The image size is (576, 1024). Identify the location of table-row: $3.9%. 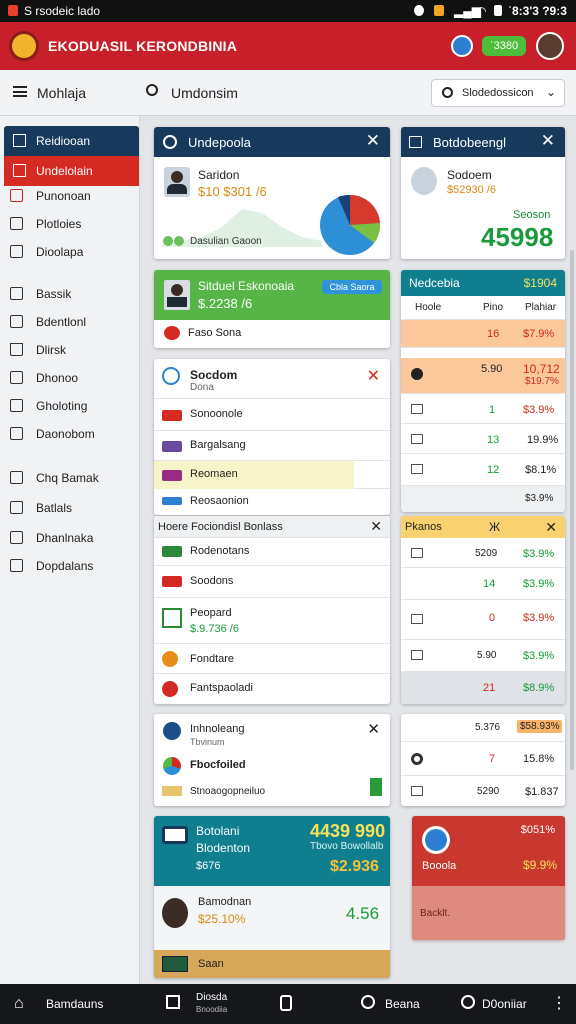
(483, 499).